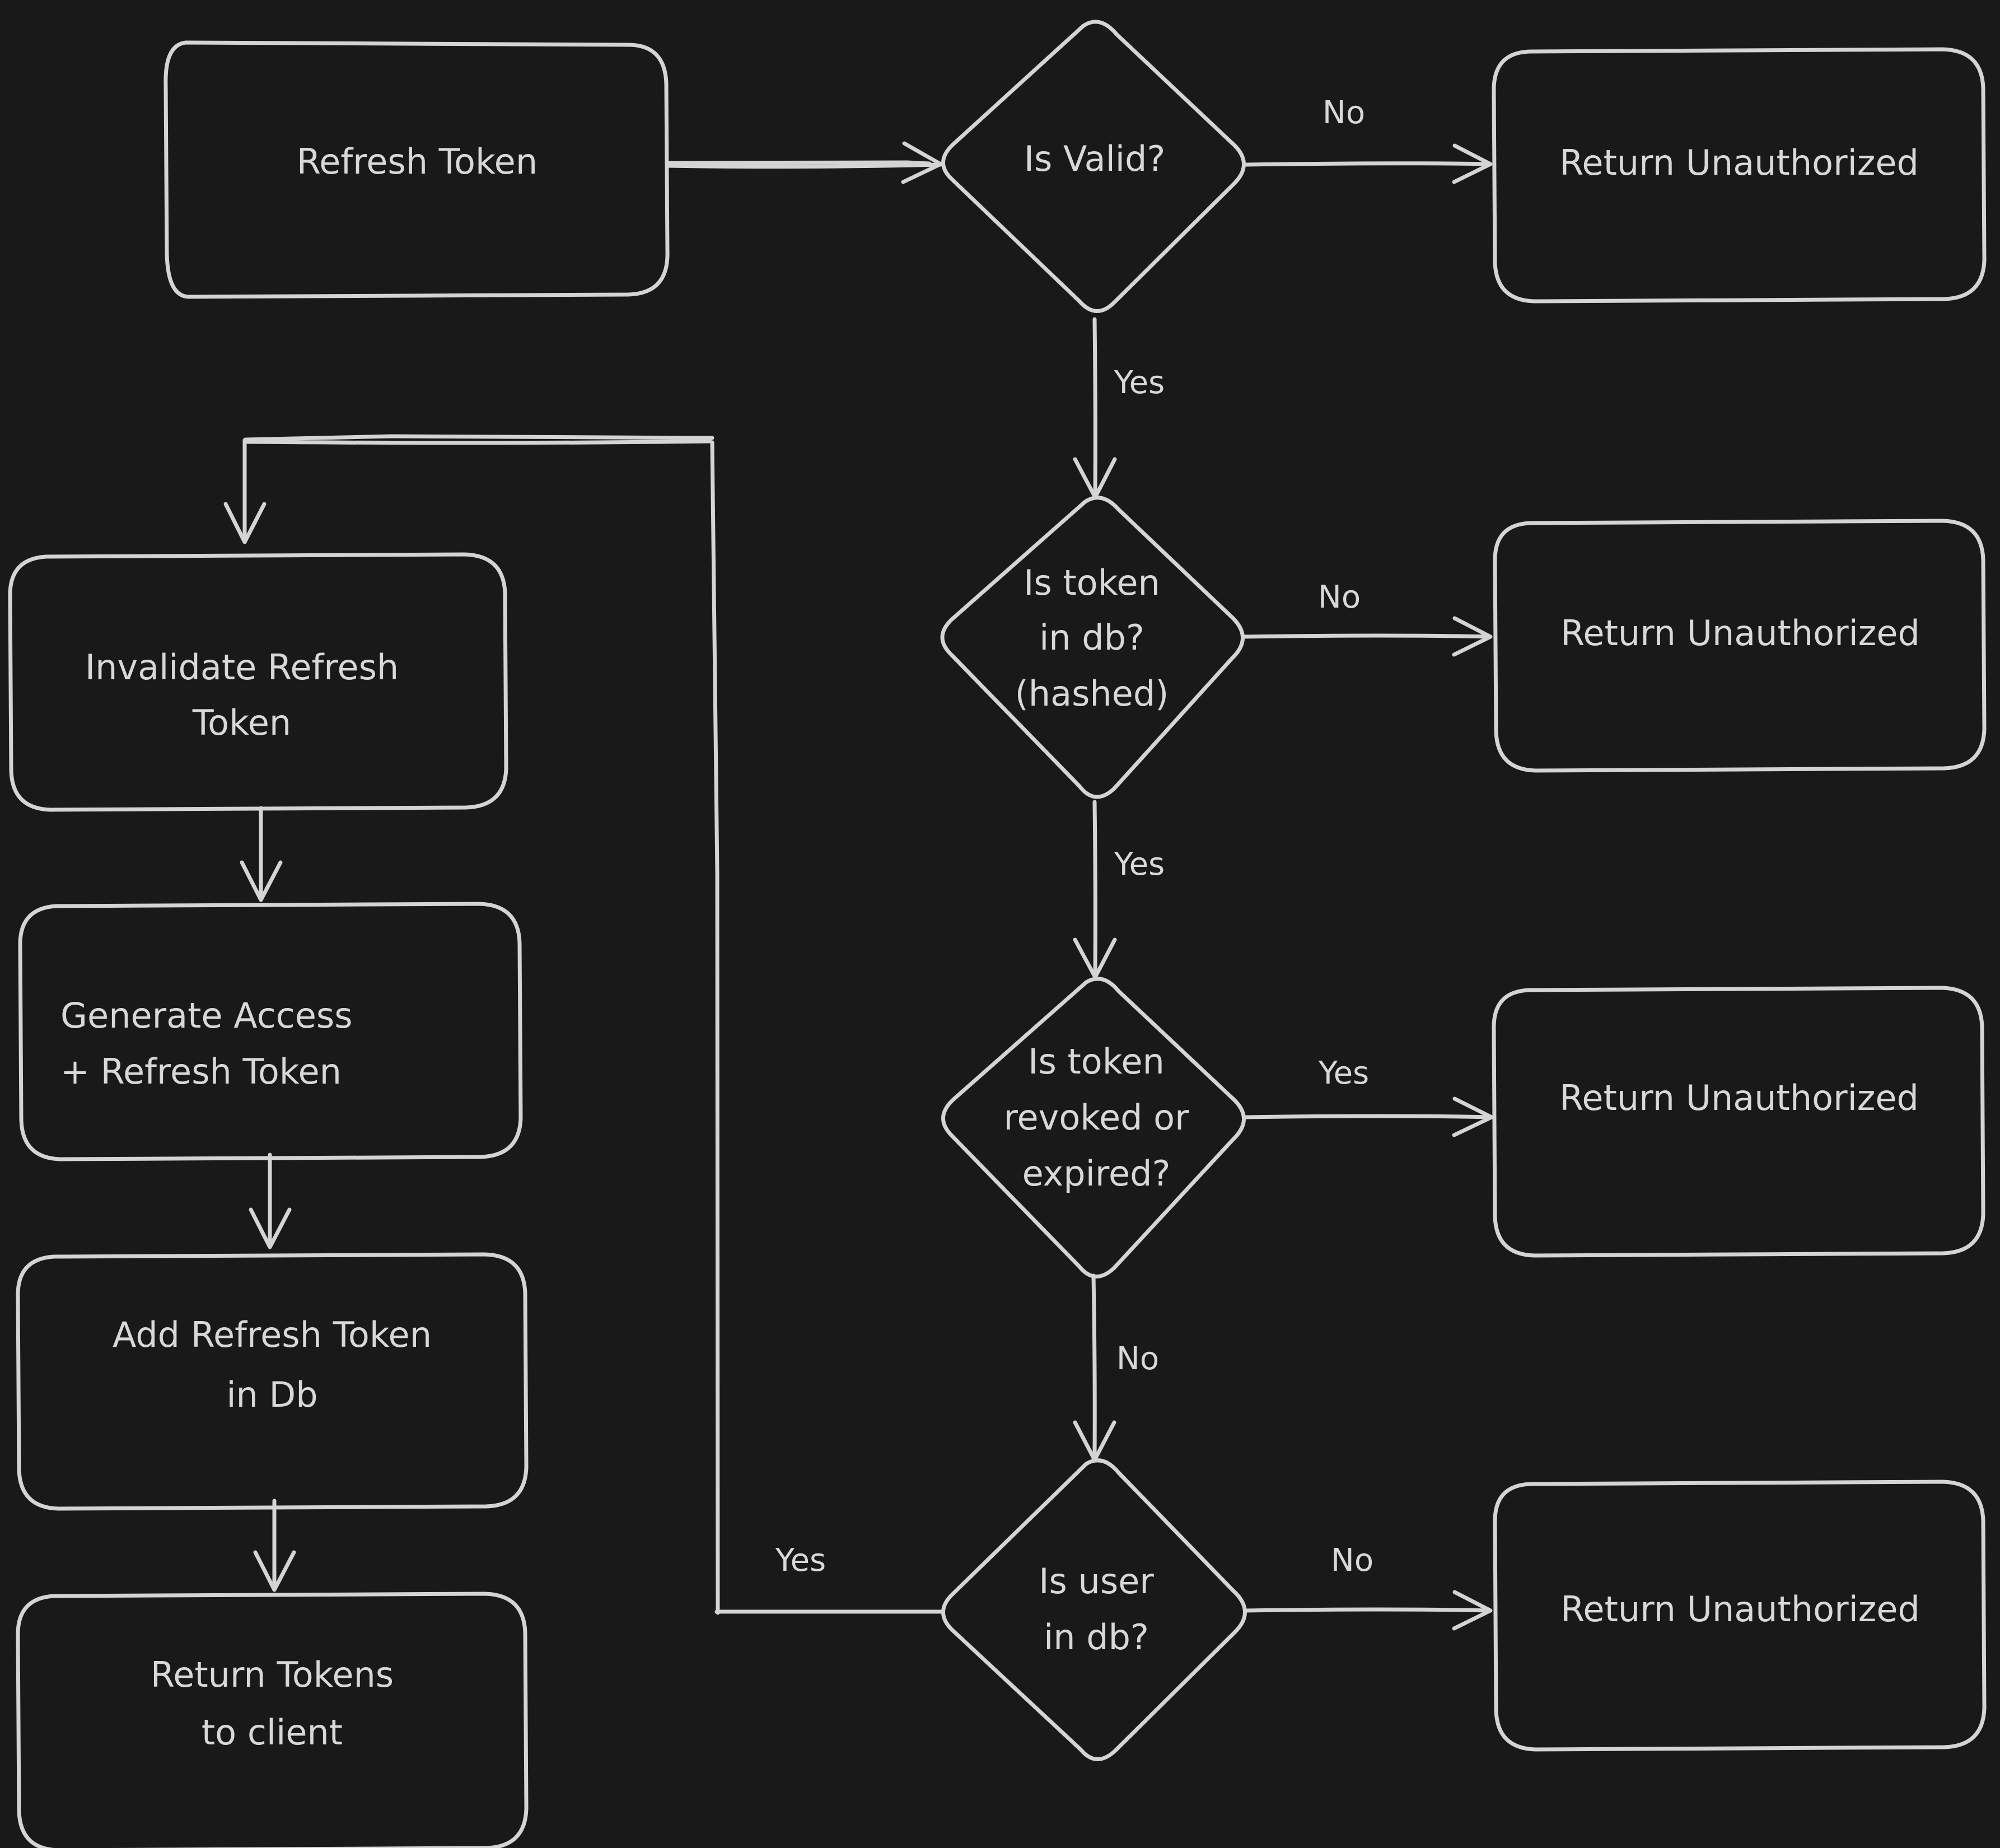 The width and height of the screenshot is (2000, 1848). What do you see at coordinates (1094, 1610) in the screenshot?
I see `node-is-user-in-db: Is user in db?` at bounding box center [1094, 1610].